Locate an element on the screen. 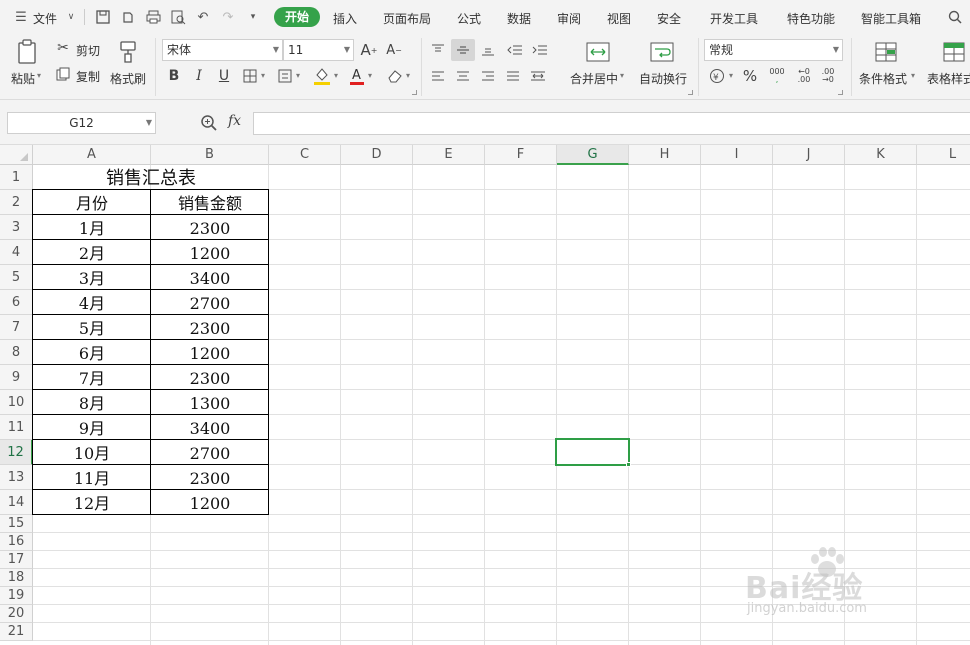  row-header-2: 2 is located at coordinates (16, 202).